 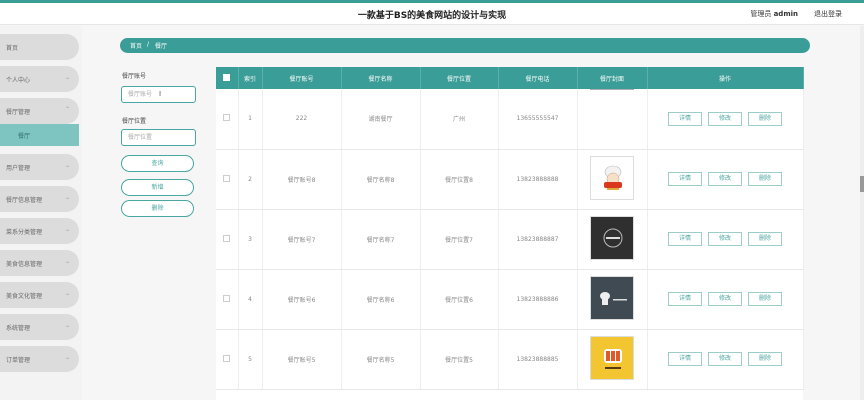 I want to click on sidebar-subitem-label: 餐厅, so click(x=24, y=136).